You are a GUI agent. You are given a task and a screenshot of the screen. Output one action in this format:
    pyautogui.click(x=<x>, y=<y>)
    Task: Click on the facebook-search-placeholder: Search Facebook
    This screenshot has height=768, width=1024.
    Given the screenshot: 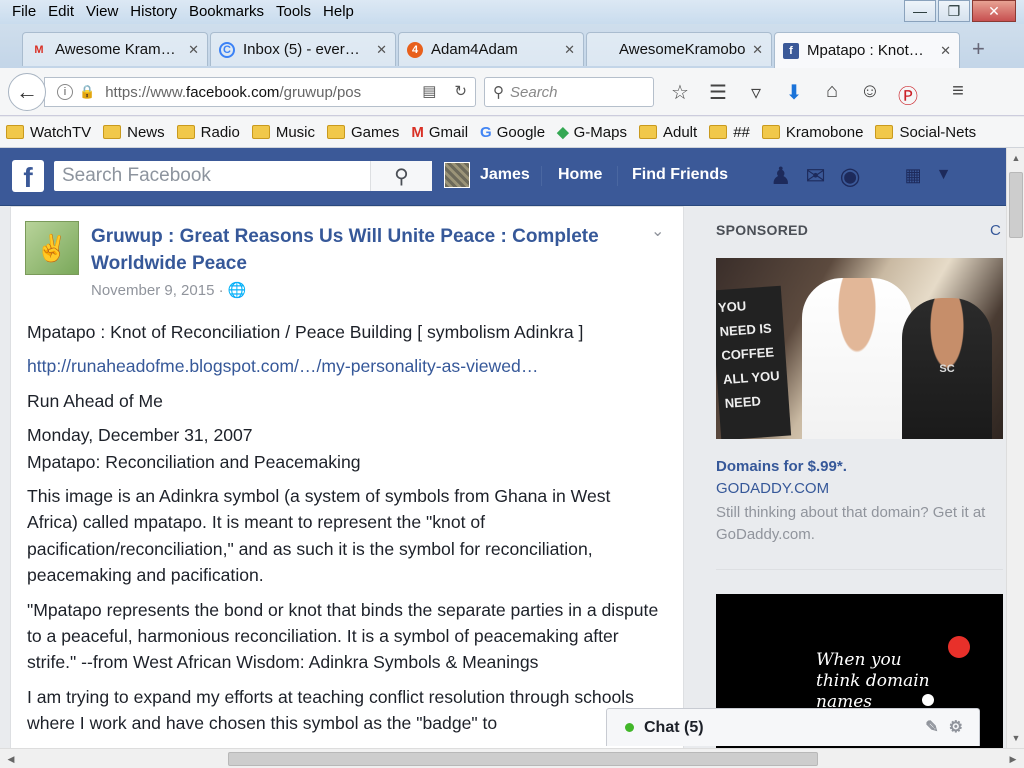 What is the action you would take?
    pyautogui.click(x=136, y=175)
    